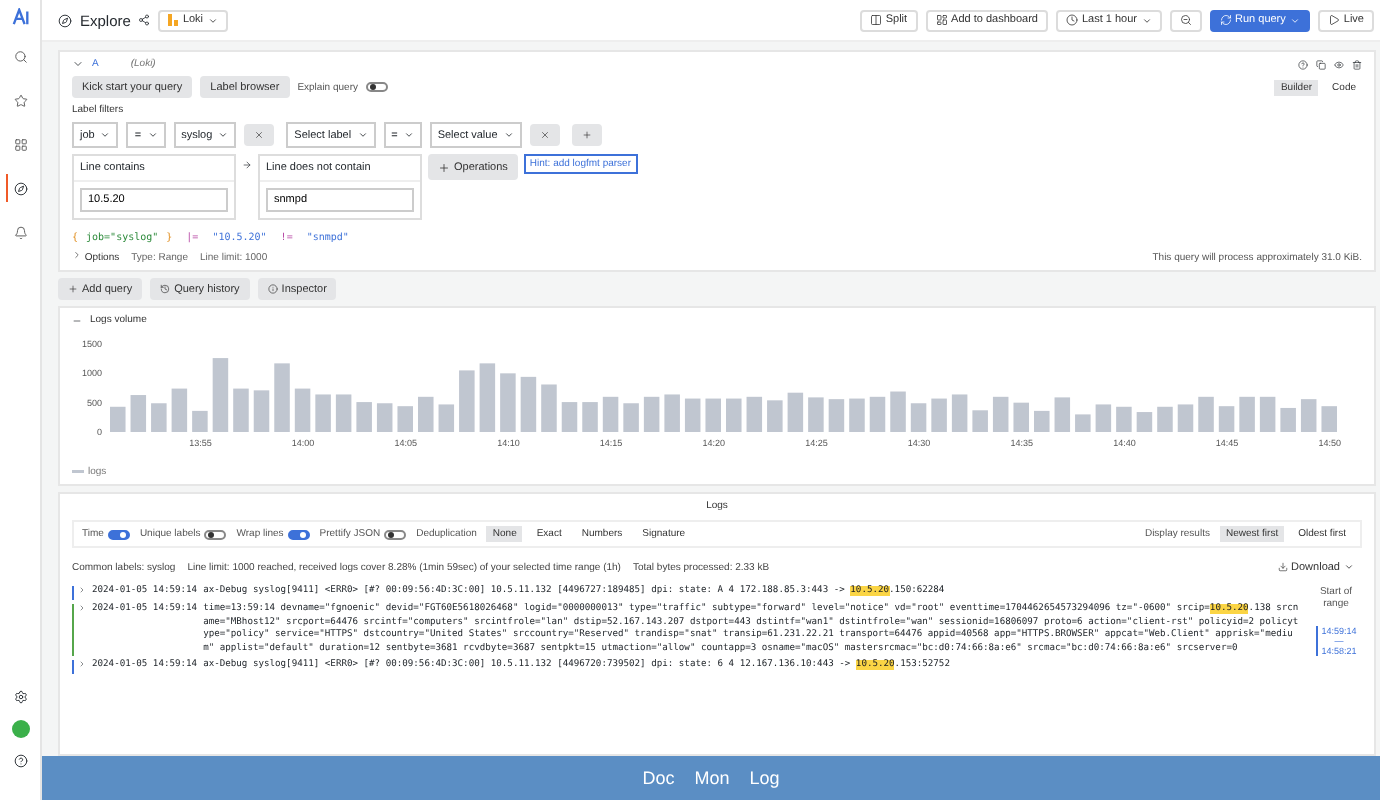  What do you see at coordinates (20, 232) in the screenshot?
I see `bell-icon` at bounding box center [20, 232].